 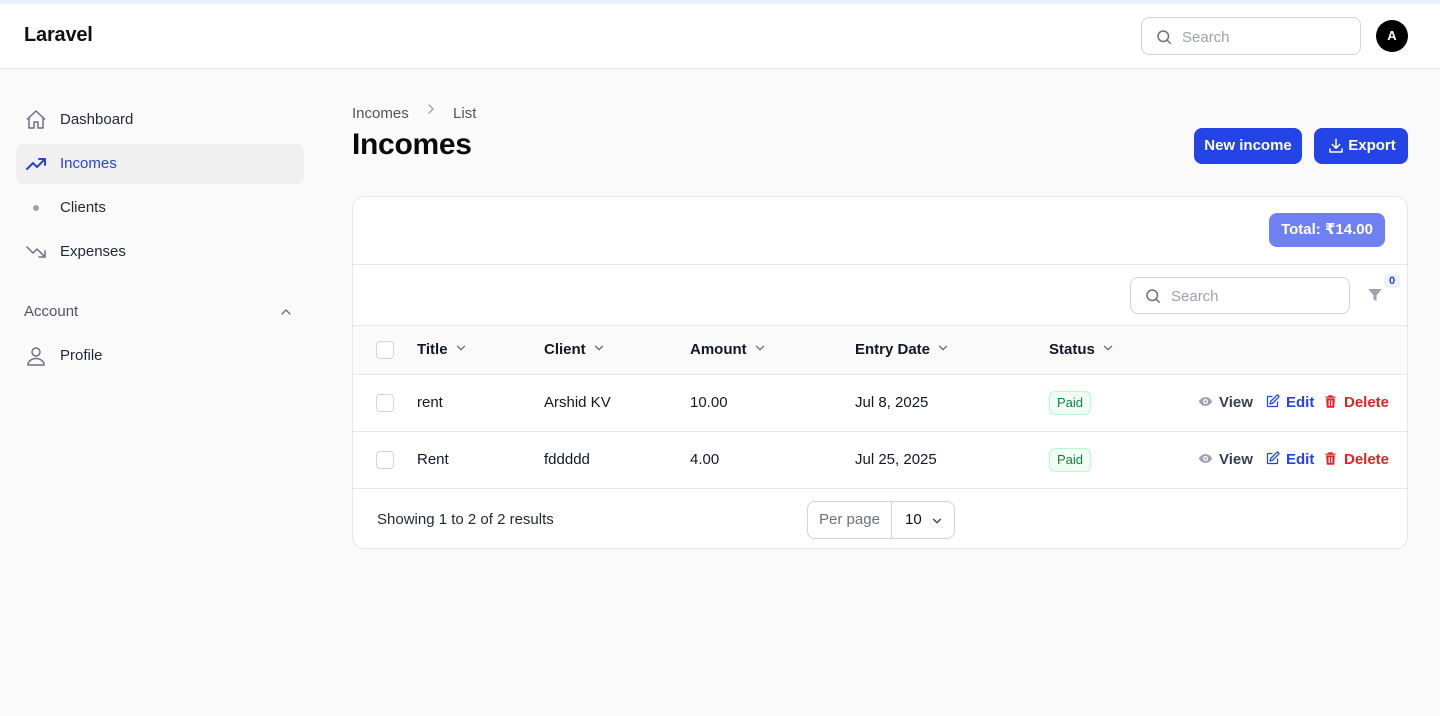 What do you see at coordinates (1392, 281) in the screenshot?
I see `filter-count-badge: 0` at bounding box center [1392, 281].